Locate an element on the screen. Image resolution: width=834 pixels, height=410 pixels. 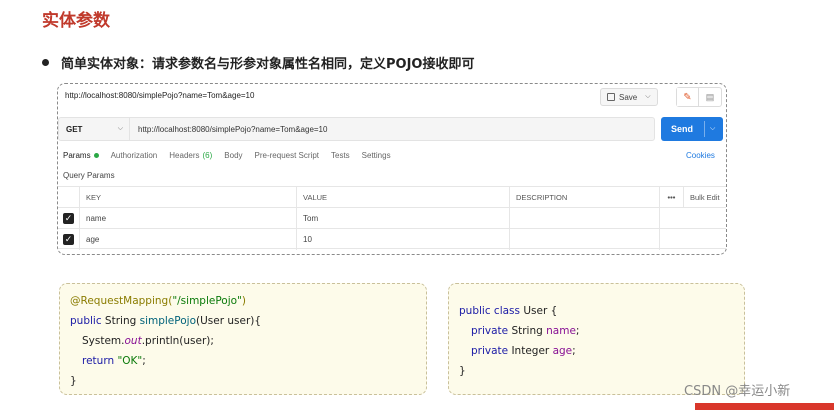
code-line: private String name; is located at coordinates (525, 331).